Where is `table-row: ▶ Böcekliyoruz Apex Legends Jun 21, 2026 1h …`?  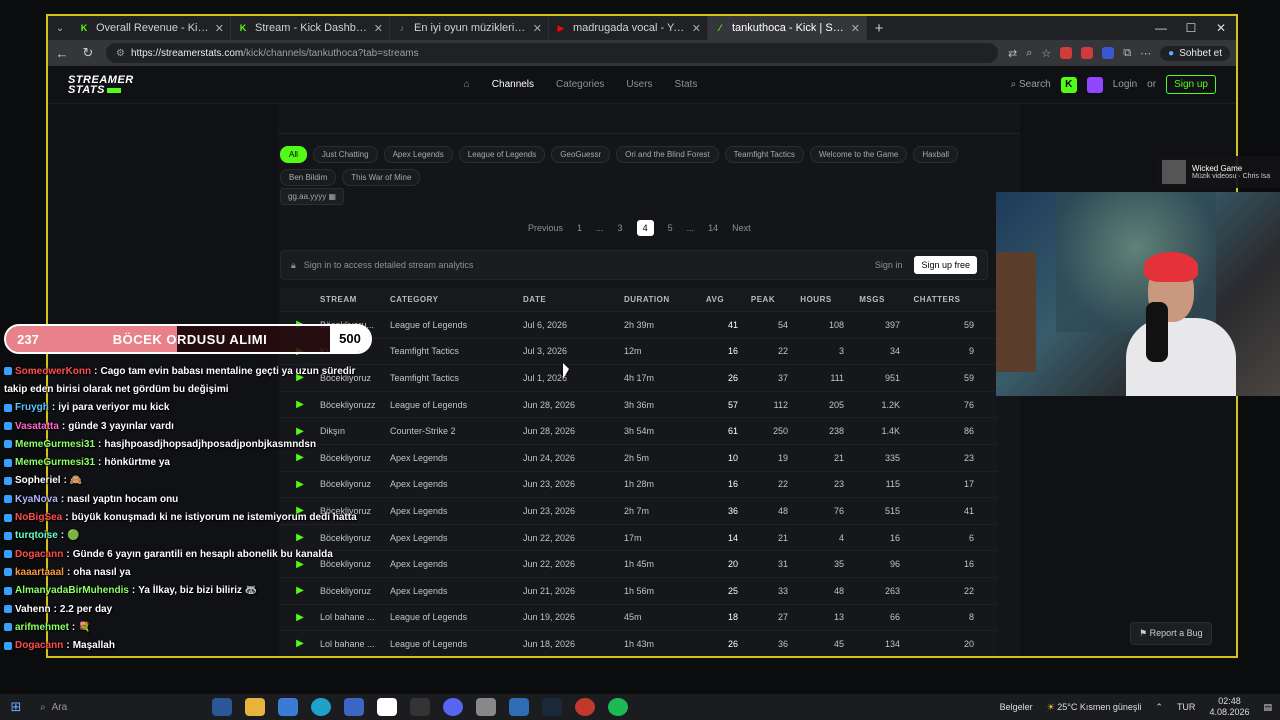
table-row: ▶ Böcekliyoruz Apex Legends Jun 21, 2026 1h … is located at coordinates (639, 591).